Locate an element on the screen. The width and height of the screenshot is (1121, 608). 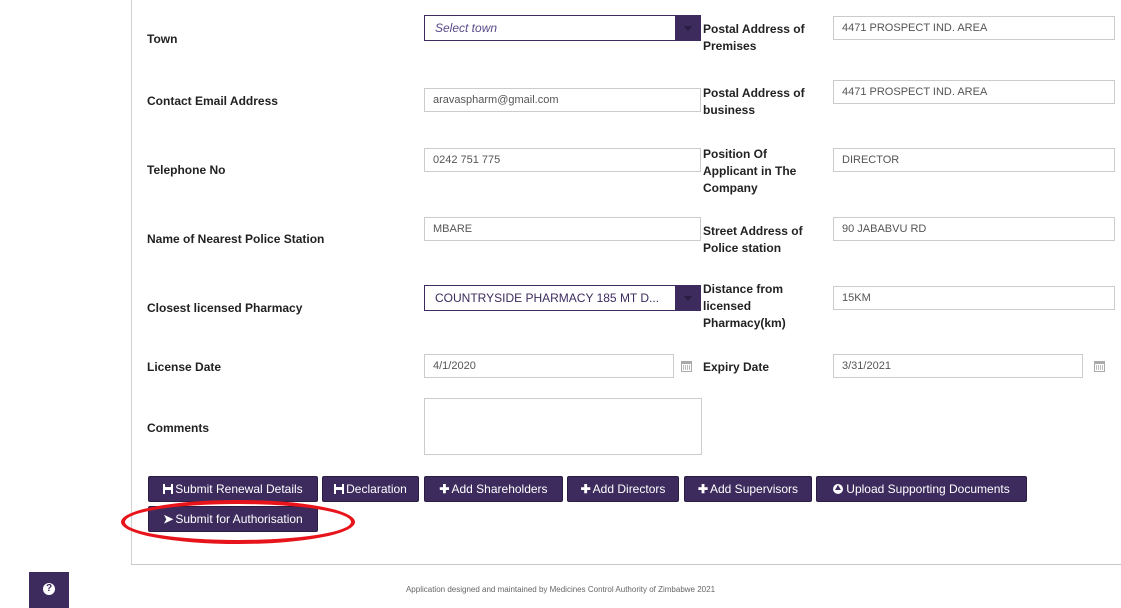
submit-renewal-button: Submit Renewal Details is located at coordinates (233, 489).